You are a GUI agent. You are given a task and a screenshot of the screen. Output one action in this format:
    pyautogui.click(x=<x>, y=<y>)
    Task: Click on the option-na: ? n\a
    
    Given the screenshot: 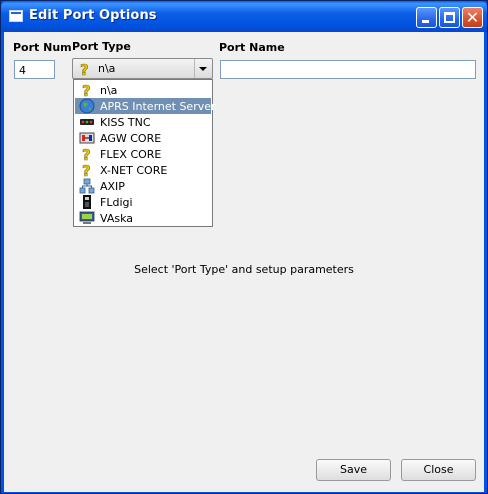 What is the action you would take?
    pyautogui.click(x=143, y=90)
    